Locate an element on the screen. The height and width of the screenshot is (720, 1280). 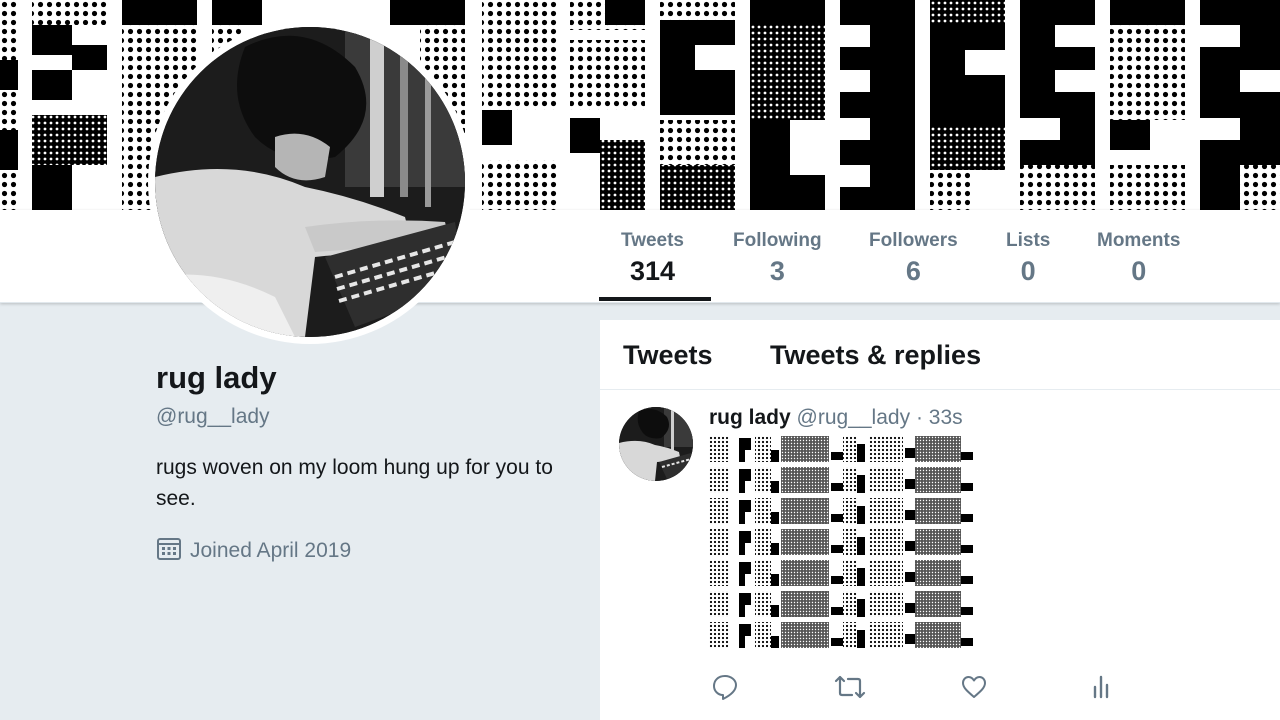
tweet-header: rug lady @rug__lady · 33s is located at coordinates (836, 418).